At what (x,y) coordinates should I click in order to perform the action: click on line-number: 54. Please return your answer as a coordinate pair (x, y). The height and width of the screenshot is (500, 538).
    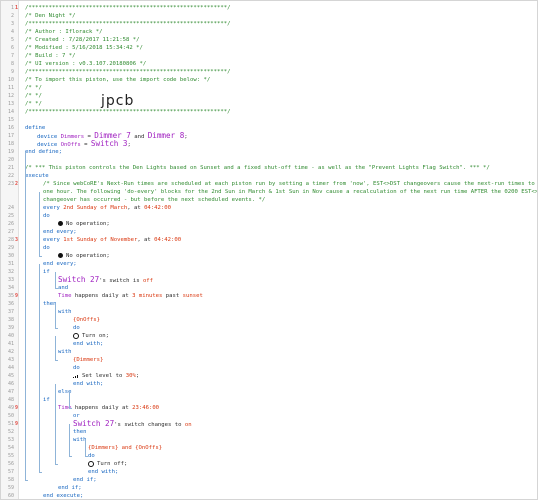
    Looking at the image, I should click on (10, 448).